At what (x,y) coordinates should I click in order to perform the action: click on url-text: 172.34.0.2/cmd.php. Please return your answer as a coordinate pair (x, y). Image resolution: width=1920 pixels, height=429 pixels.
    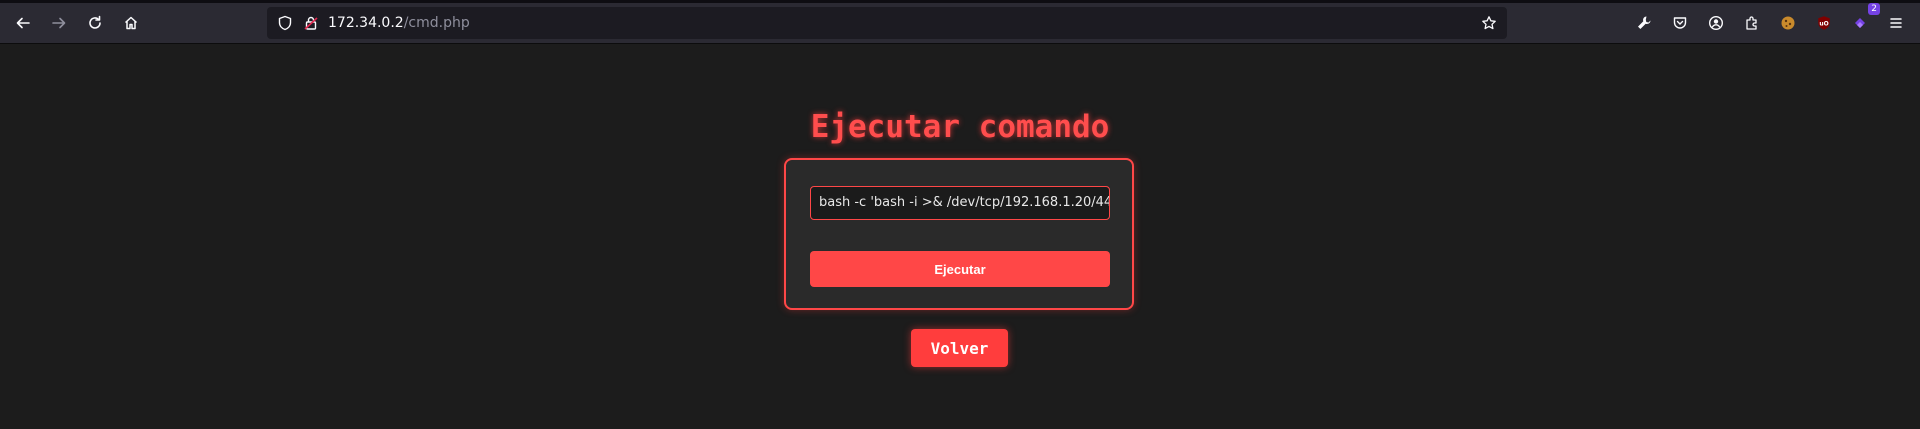
    Looking at the image, I should click on (399, 23).